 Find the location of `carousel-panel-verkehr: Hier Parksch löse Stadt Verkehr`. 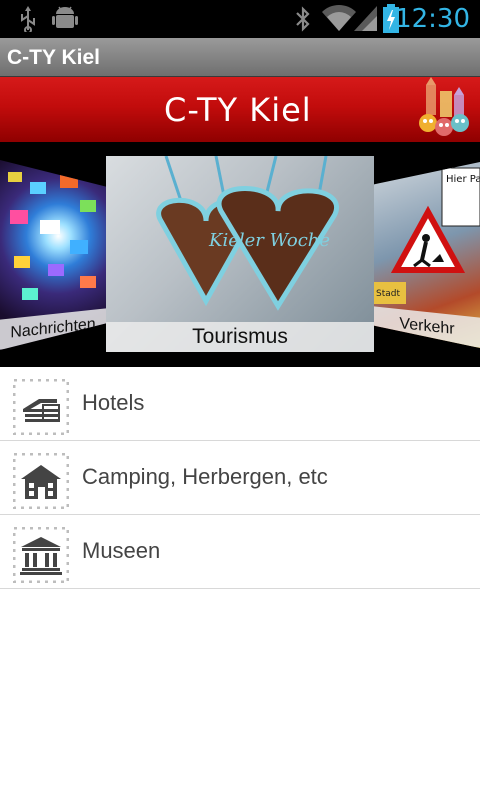

carousel-panel-verkehr: Hier Parksch löse Stadt Verkehr is located at coordinates (427, 255).